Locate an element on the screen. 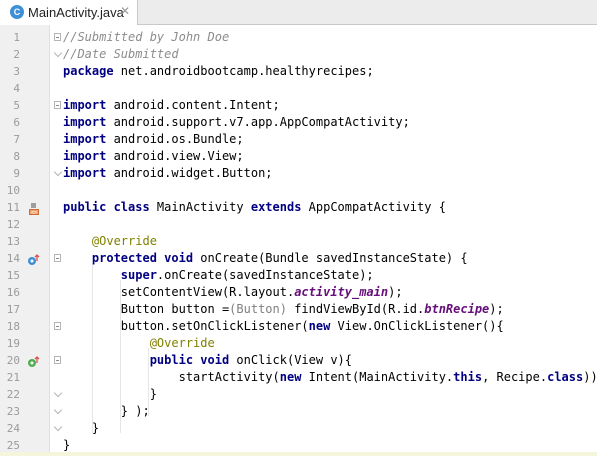 The width and height of the screenshot is (597, 456). line-number: 13 is located at coordinates (13, 241).